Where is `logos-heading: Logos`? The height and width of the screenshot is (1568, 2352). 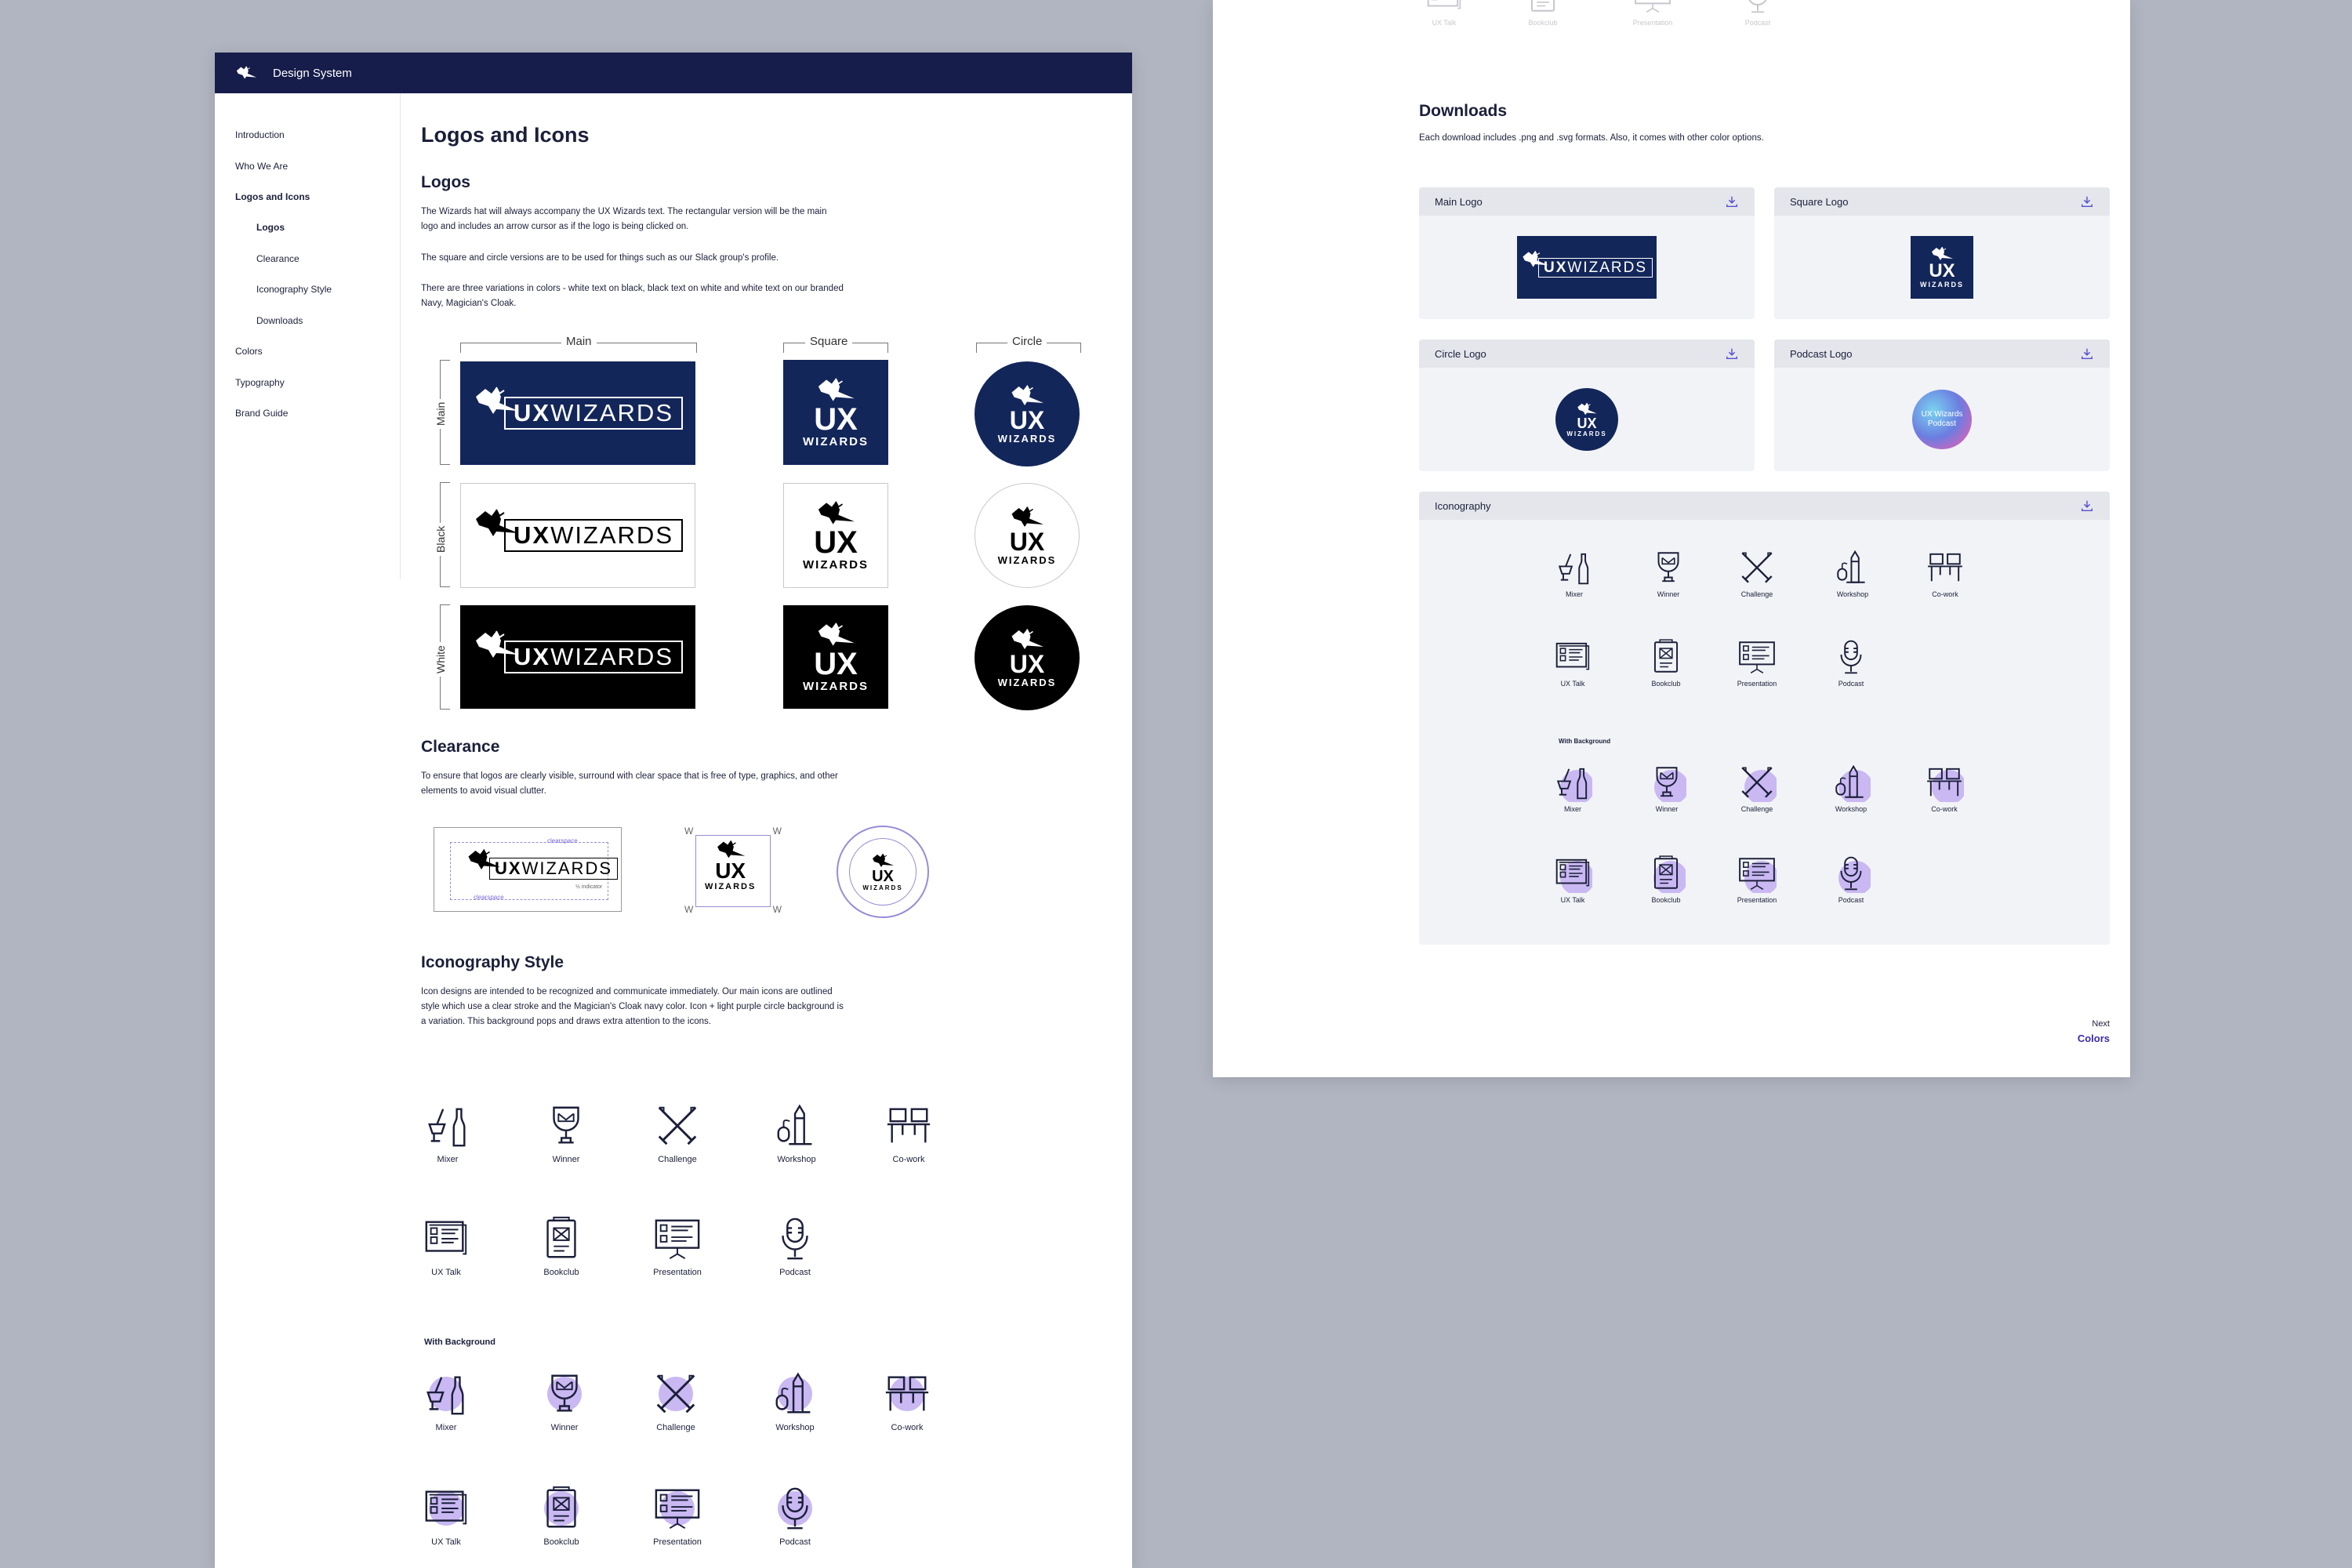
logos-heading: Logos is located at coordinates (445, 182).